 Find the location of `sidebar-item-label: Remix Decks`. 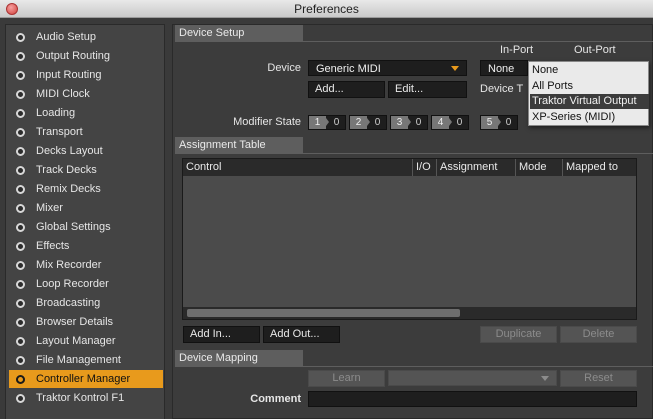

sidebar-item-label: Remix Decks is located at coordinates (68, 189).